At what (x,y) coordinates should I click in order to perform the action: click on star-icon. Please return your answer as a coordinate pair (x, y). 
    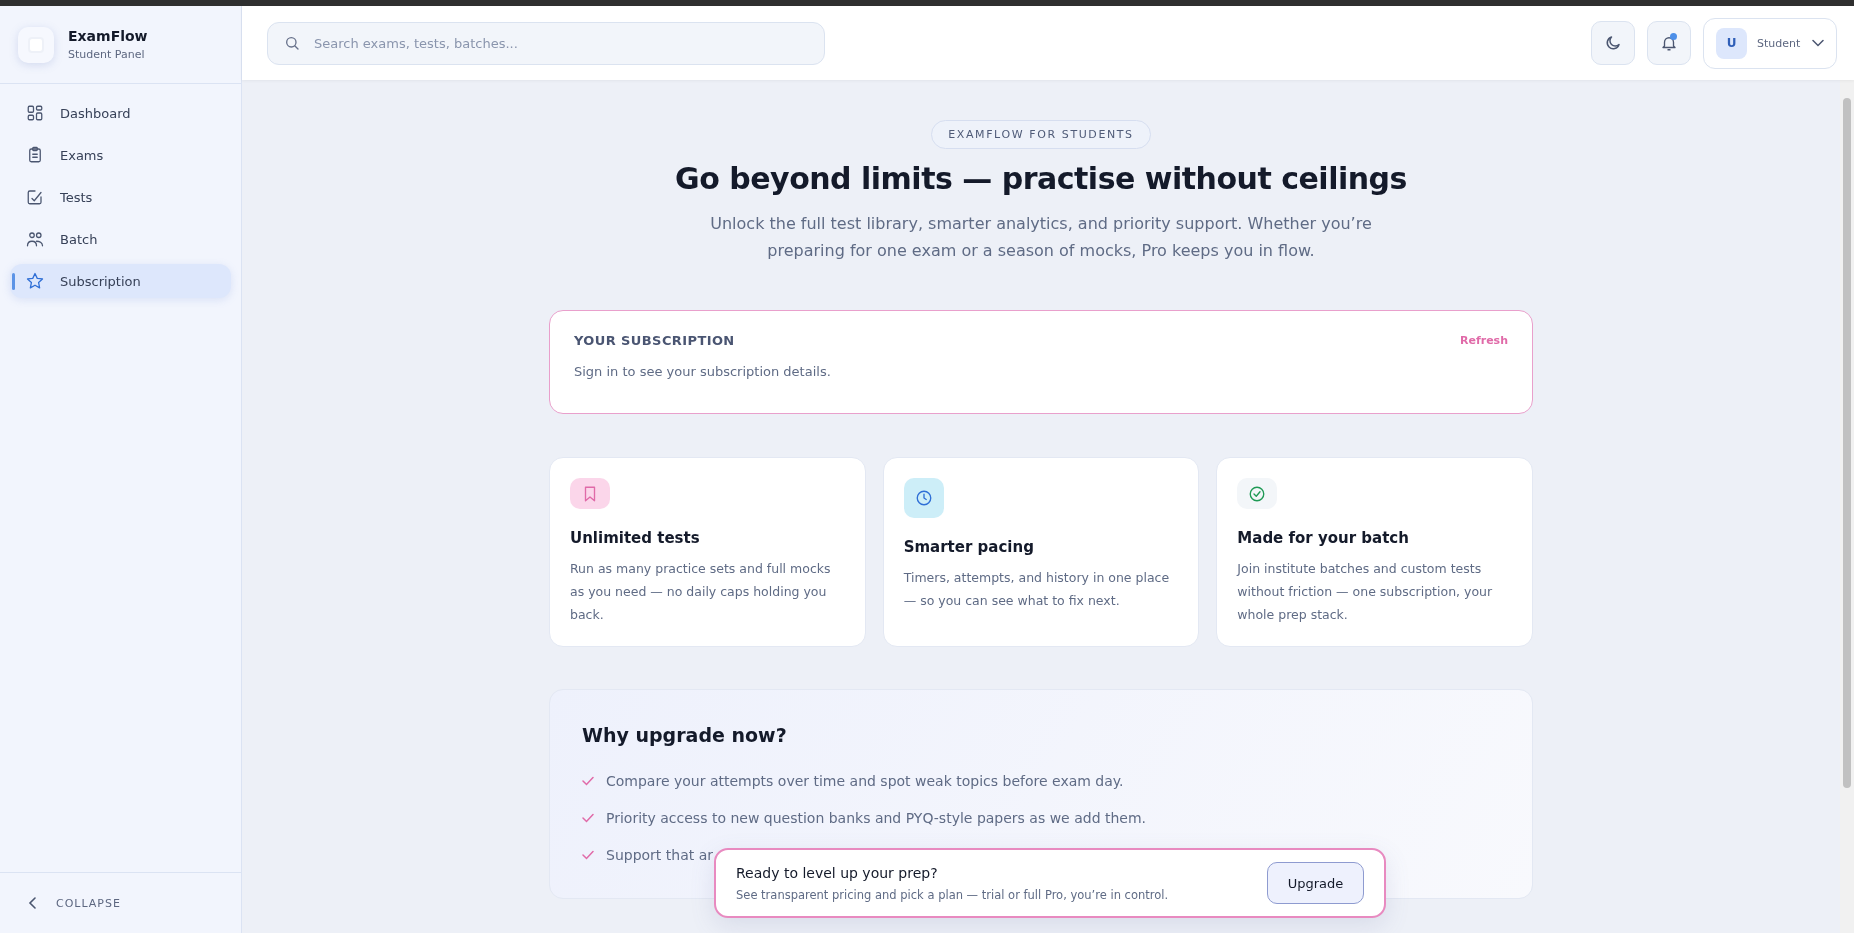
    Looking at the image, I should click on (35, 281).